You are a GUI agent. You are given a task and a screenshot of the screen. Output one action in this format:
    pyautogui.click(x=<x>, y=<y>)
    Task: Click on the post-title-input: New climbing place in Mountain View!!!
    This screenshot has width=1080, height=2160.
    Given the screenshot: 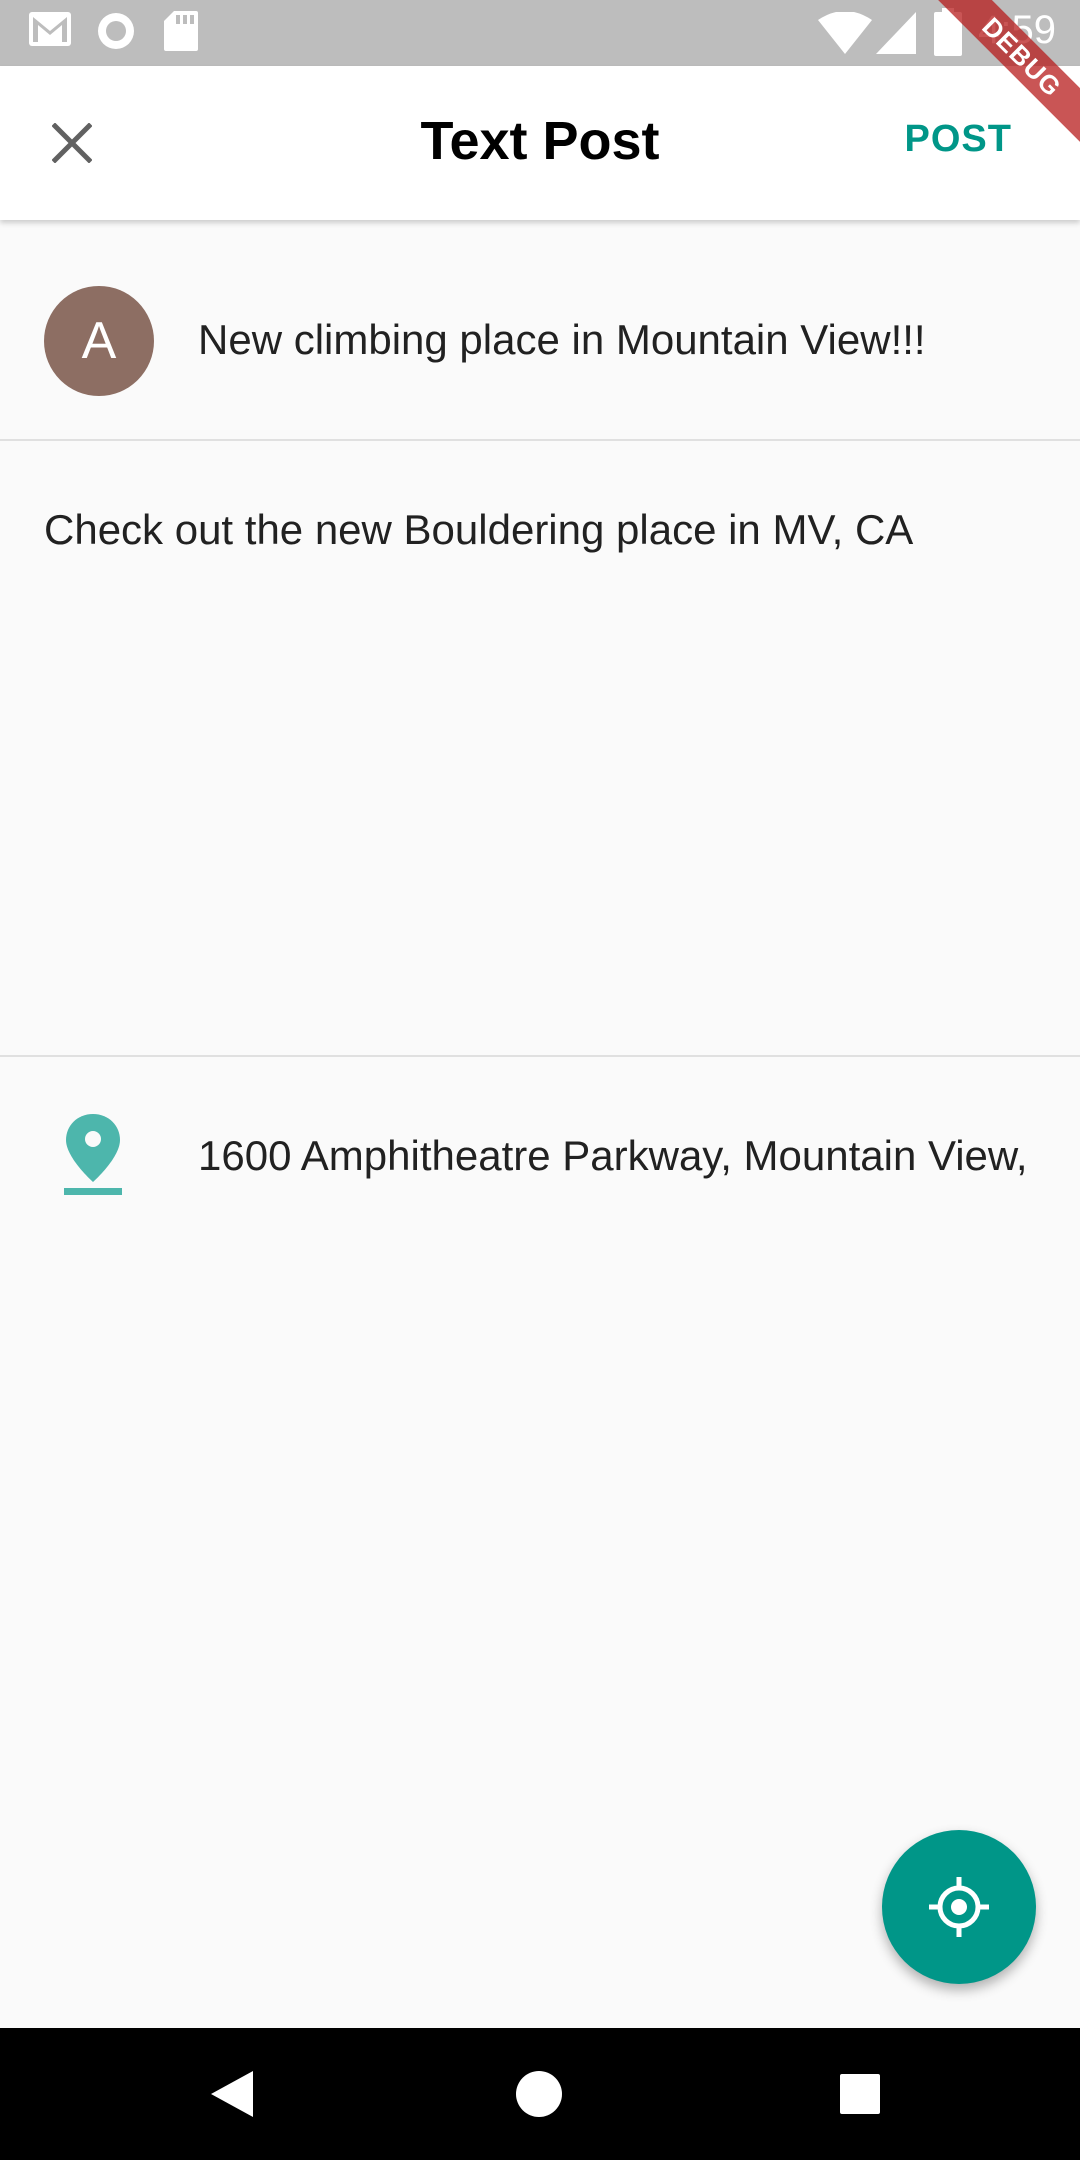 What is the action you would take?
    pyautogui.click(x=562, y=340)
    